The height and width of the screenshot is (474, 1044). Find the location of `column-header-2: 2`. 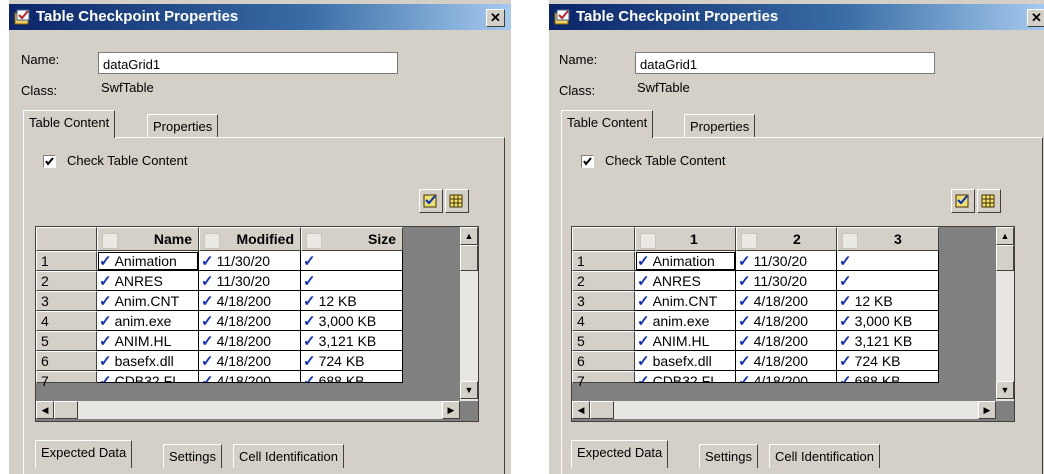

column-header-2: 2 is located at coordinates (786, 239).